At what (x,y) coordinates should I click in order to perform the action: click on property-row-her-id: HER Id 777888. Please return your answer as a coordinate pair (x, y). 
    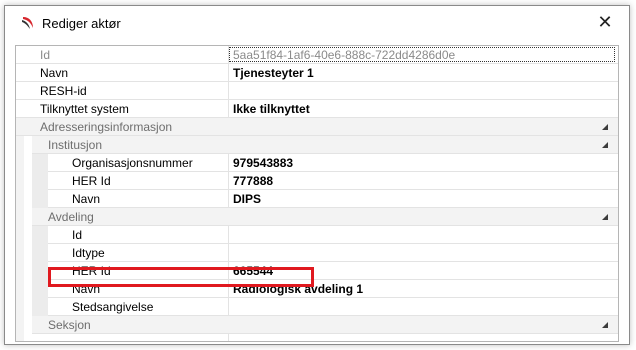
    Looking at the image, I should click on (333, 181).